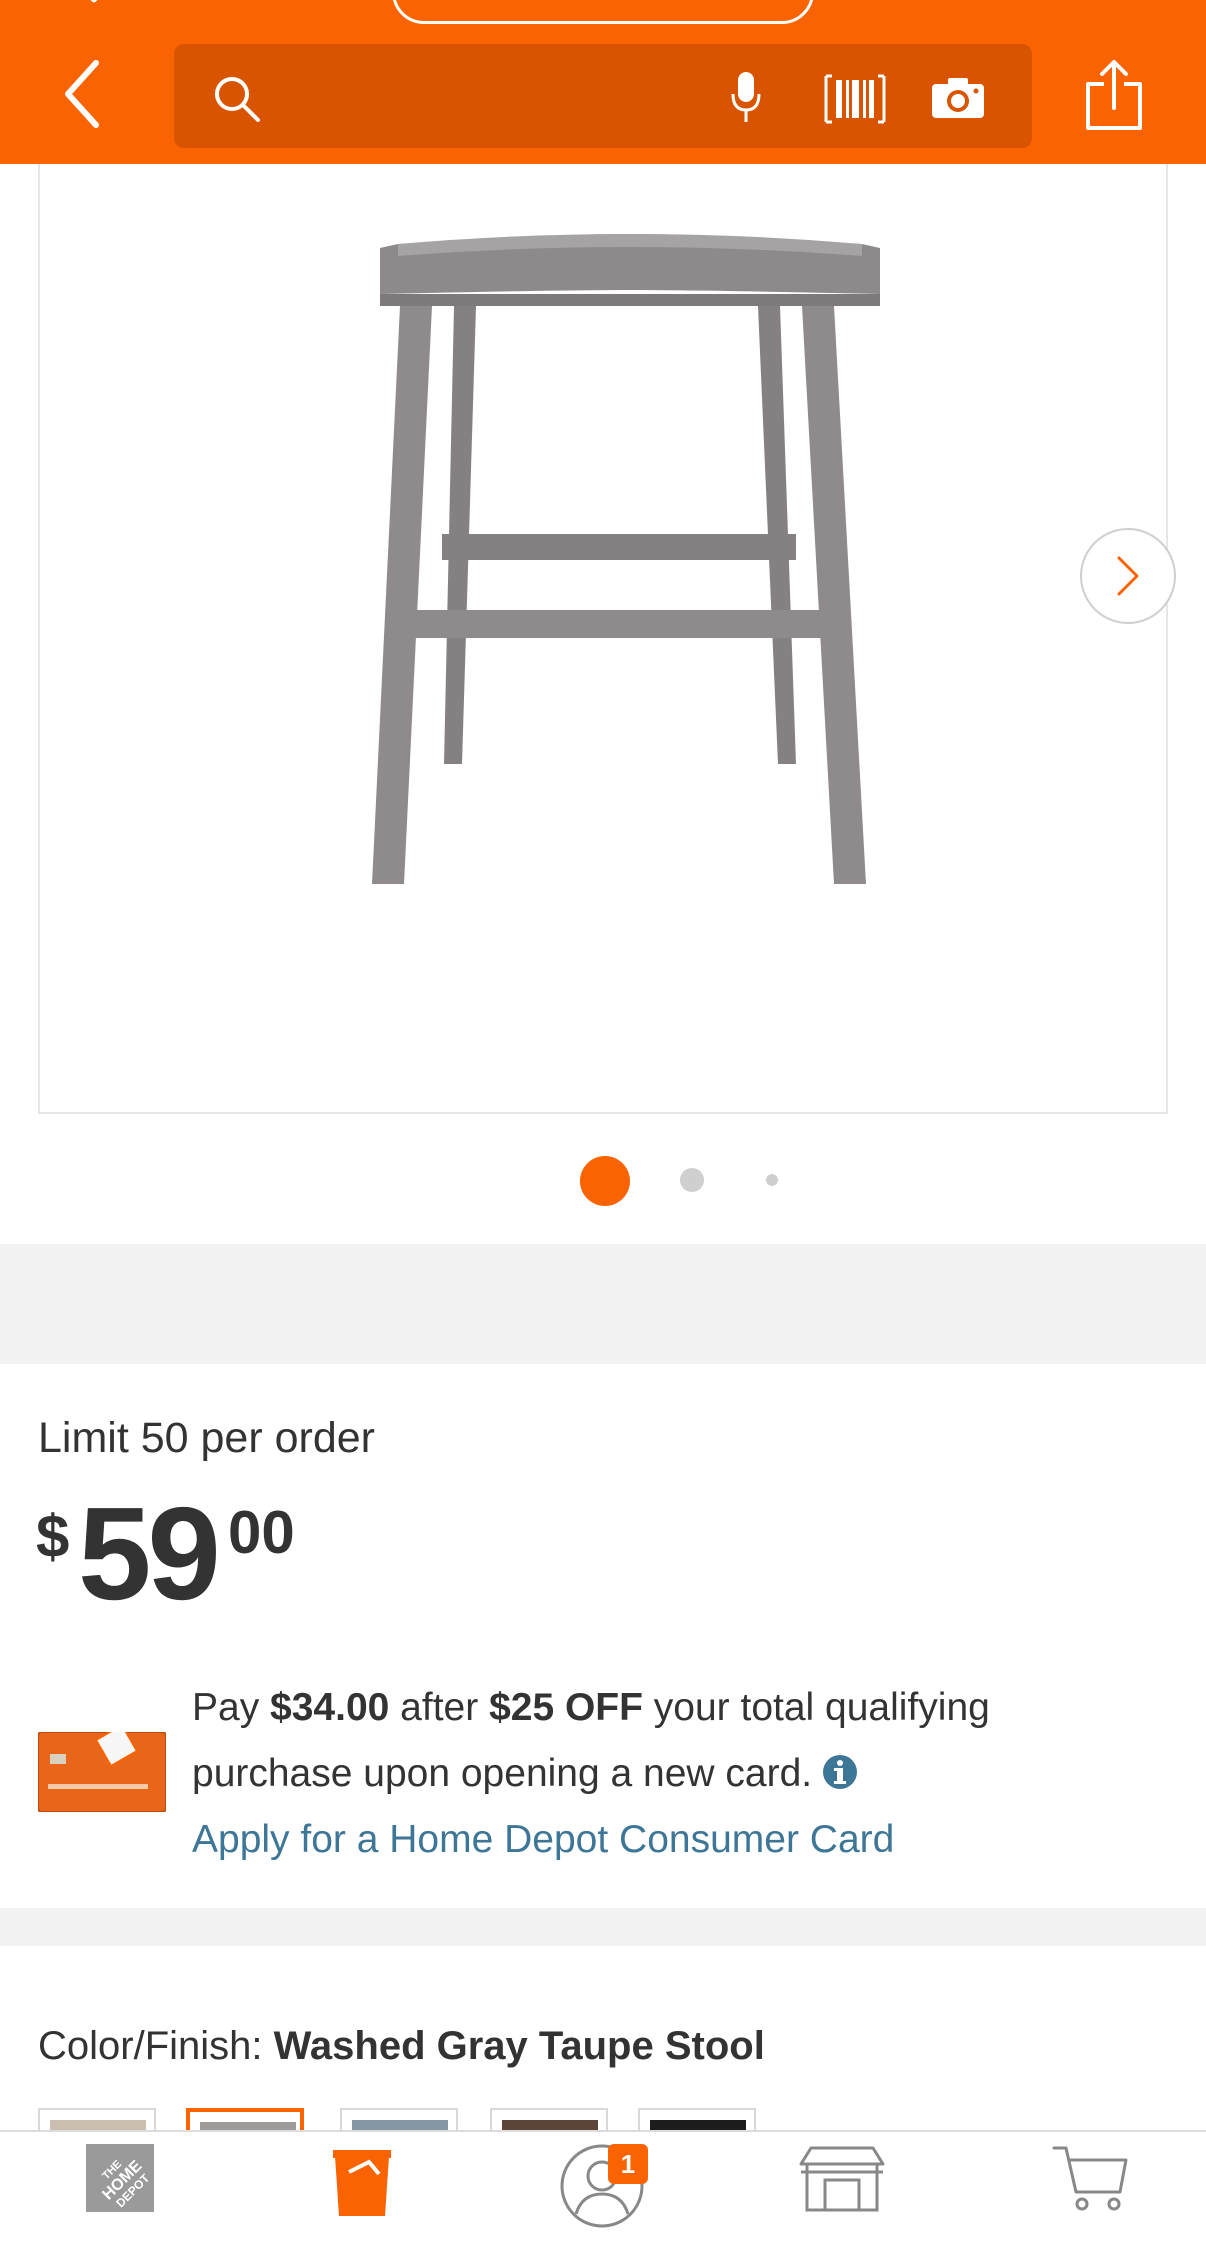 The height and width of the screenshot is (2248, 1206). I want to click on promo-prefix: Pay, so click(231, 1707).